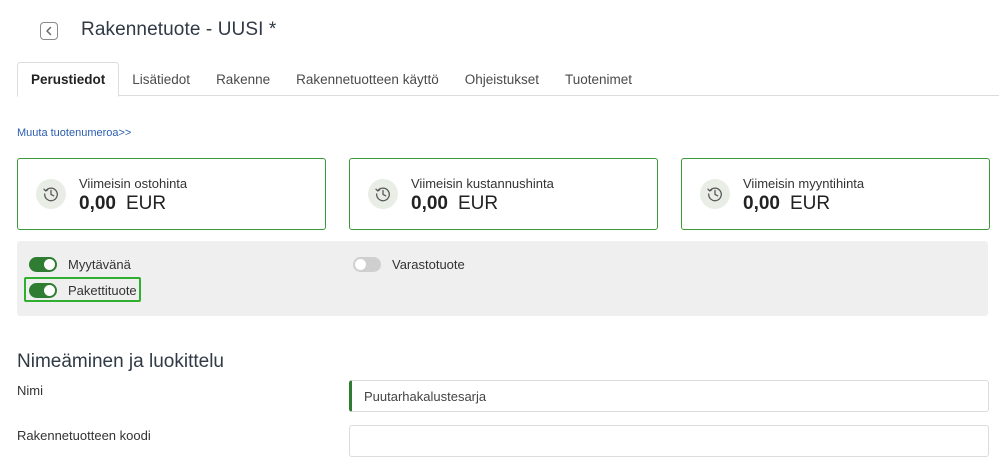 The image size is (999, 465). Describe the element at coordinates (243, 79) in the screenshot. I see `tab-rakenne: Rakenne` at that location.